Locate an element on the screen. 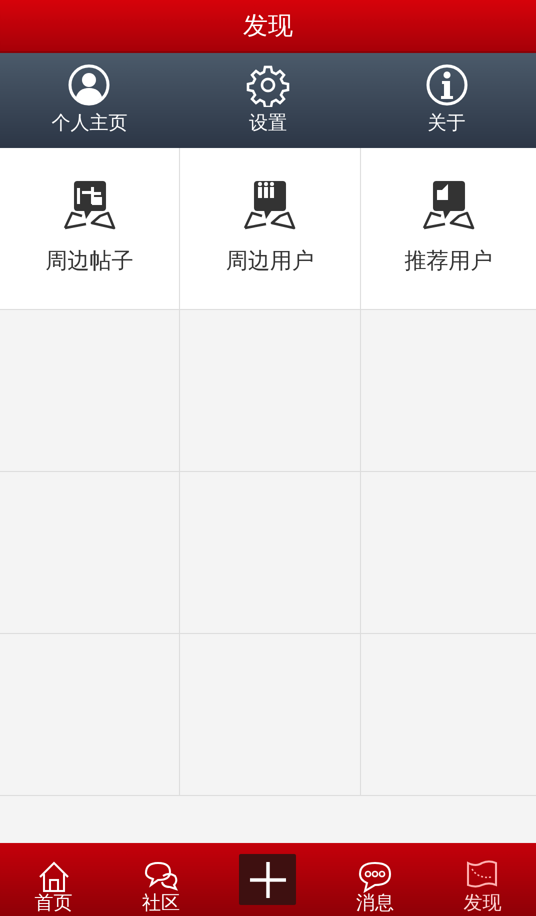 The image size is (536, 916). profile-icon is located at coordinates (89, 85).